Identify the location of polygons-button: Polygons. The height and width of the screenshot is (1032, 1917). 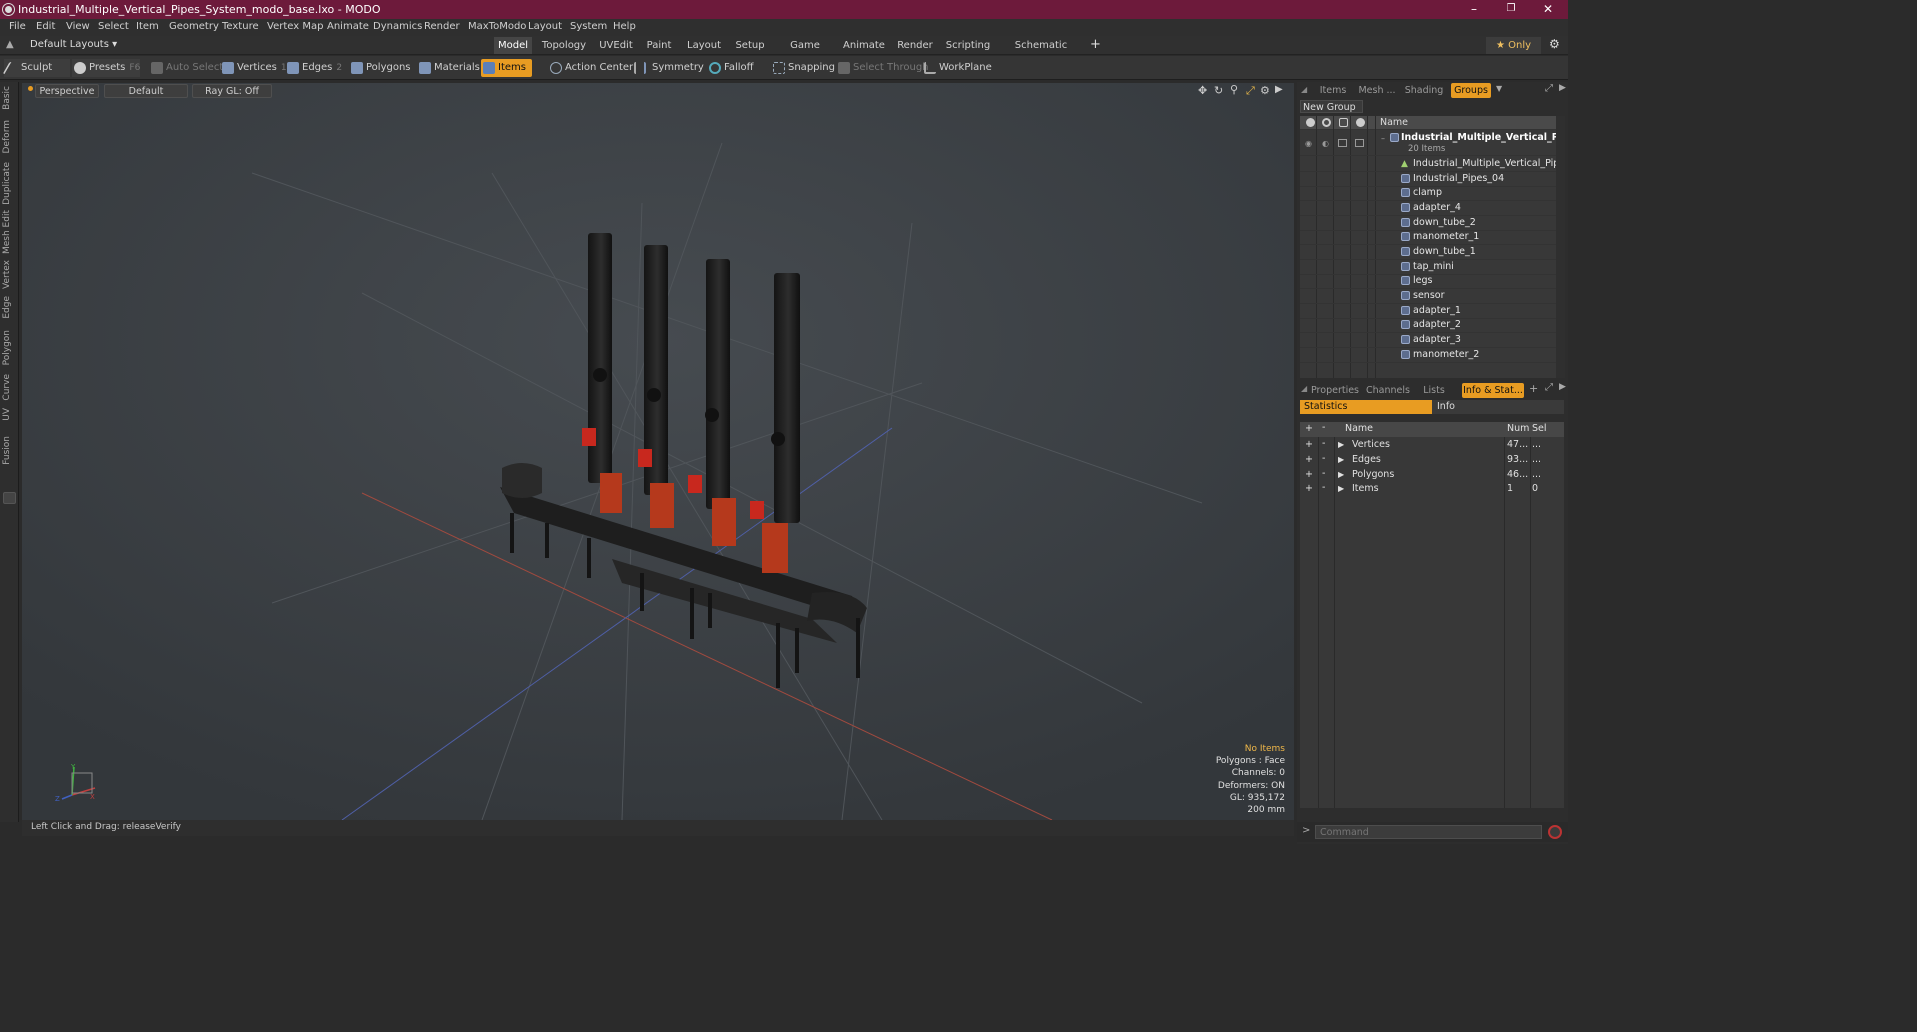
(380, 68).